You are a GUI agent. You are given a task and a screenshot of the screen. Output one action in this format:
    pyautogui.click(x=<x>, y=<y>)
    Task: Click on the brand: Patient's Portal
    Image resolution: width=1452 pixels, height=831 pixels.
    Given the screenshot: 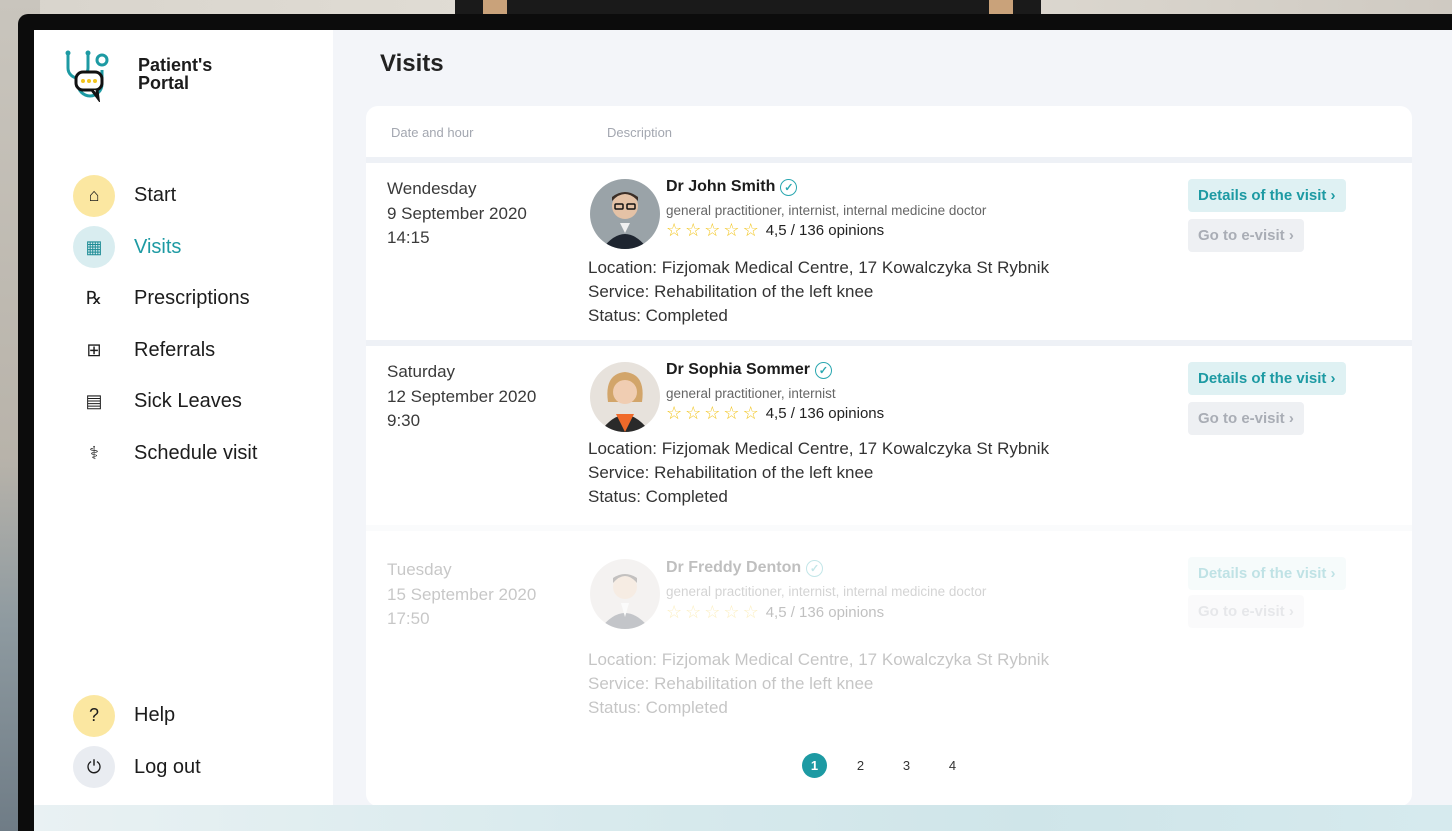 What is the action you would take?
    pyautogui.click(x=155, y=74)
    